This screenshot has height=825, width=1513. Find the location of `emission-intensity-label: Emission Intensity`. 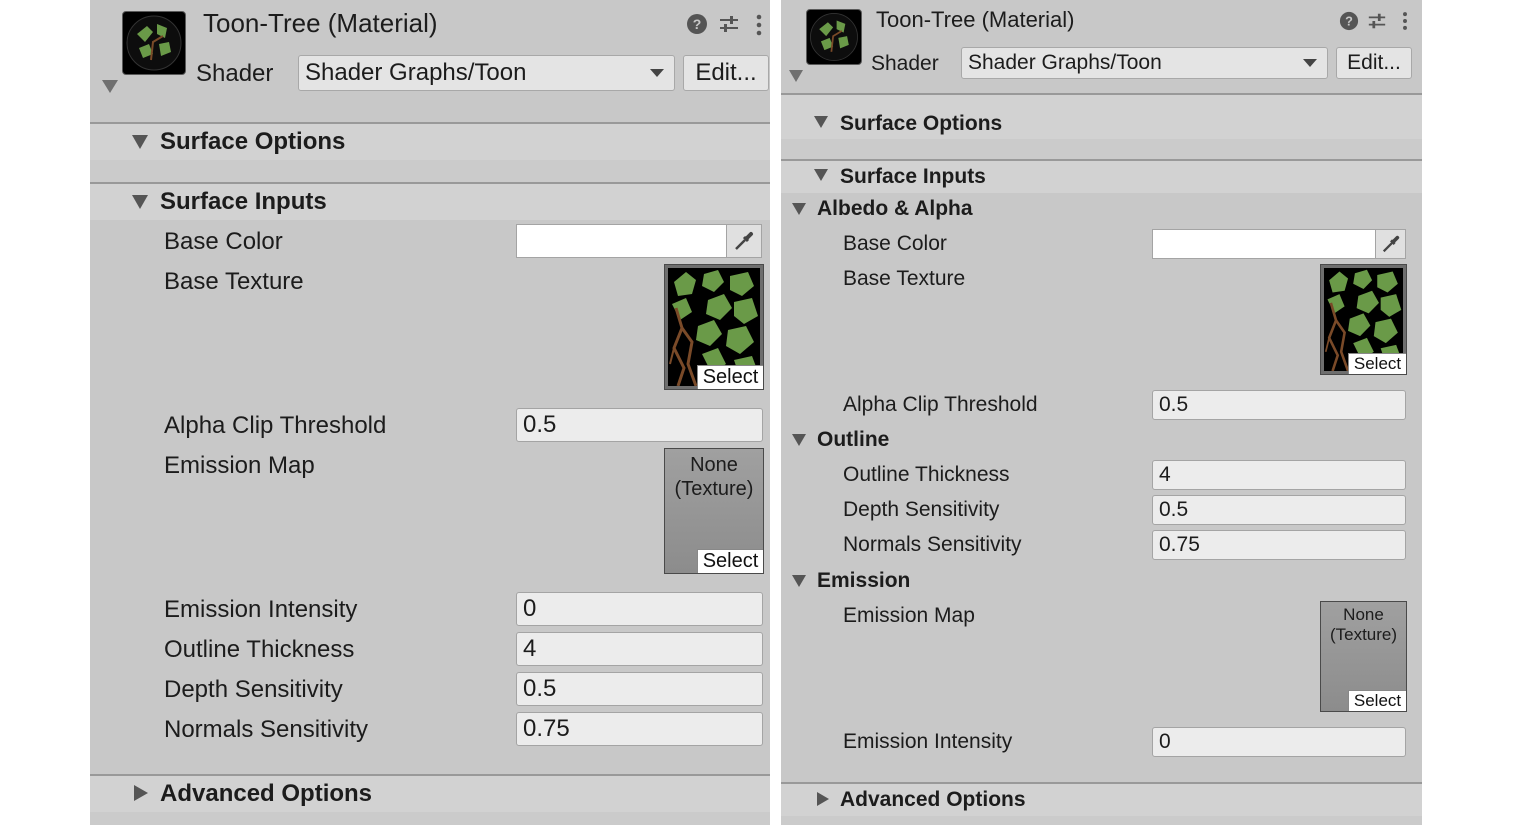

emission-intensity-label: Emission Intensity is located at coordinates (928, 741).